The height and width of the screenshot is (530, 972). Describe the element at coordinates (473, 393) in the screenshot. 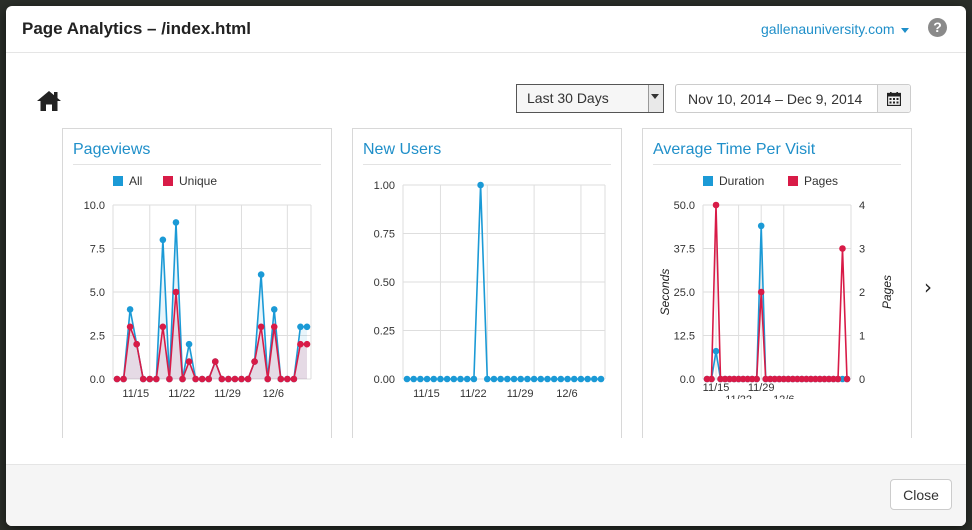

I see `new-users-x-tick-label: 11/22` at that location.